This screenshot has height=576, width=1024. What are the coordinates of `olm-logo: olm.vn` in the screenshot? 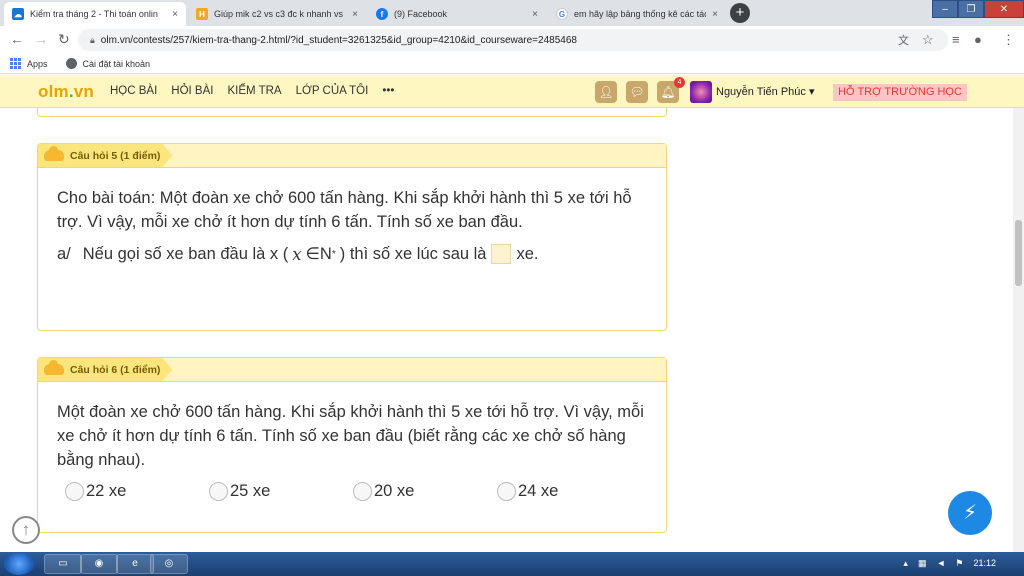 It's located at (66, 92).